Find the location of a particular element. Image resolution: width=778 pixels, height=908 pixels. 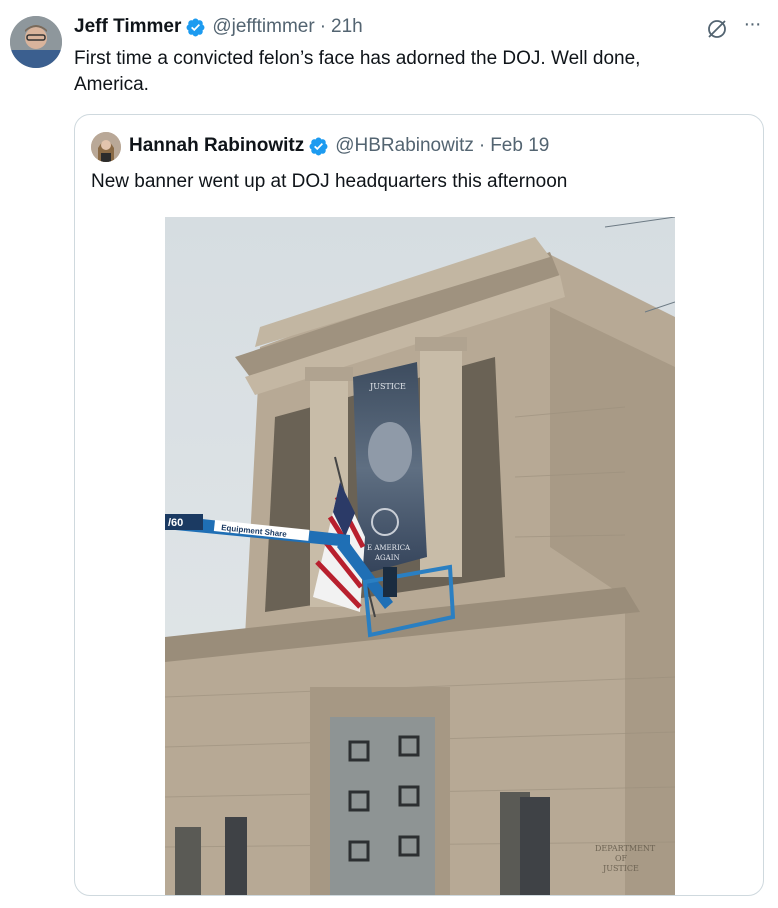

quoted-author-name: Hannah Rabinowitz is located at coordinates (216, 146).